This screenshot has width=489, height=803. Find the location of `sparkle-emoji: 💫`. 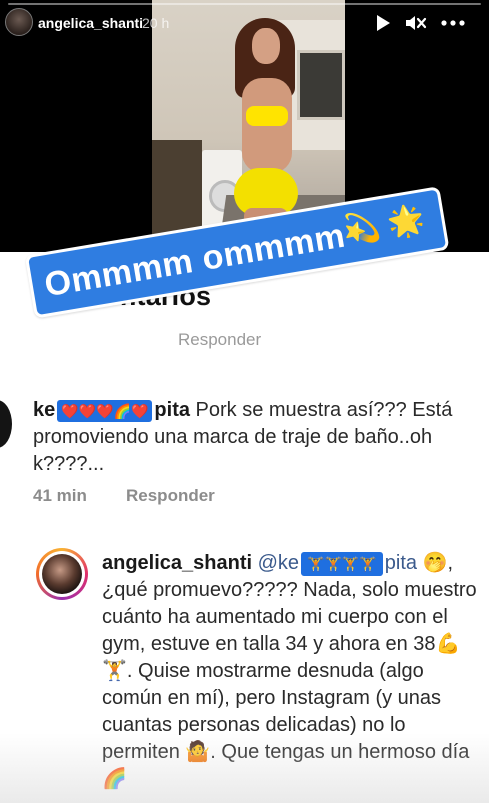

sparkle-emoji: 💫 is located at coordinates (361, 229).